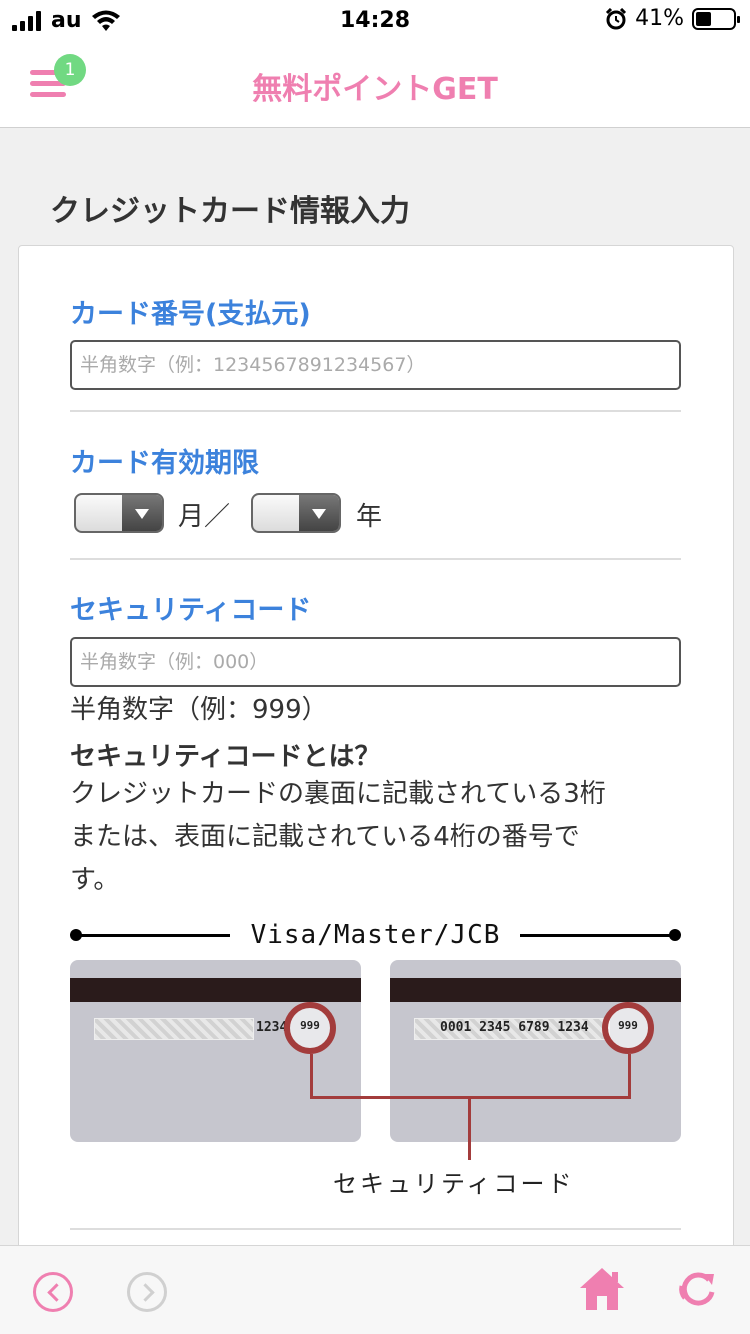  I want to click on security-desc-line2: または、表面に記載されている4桁の番号で, so click(325, 837).